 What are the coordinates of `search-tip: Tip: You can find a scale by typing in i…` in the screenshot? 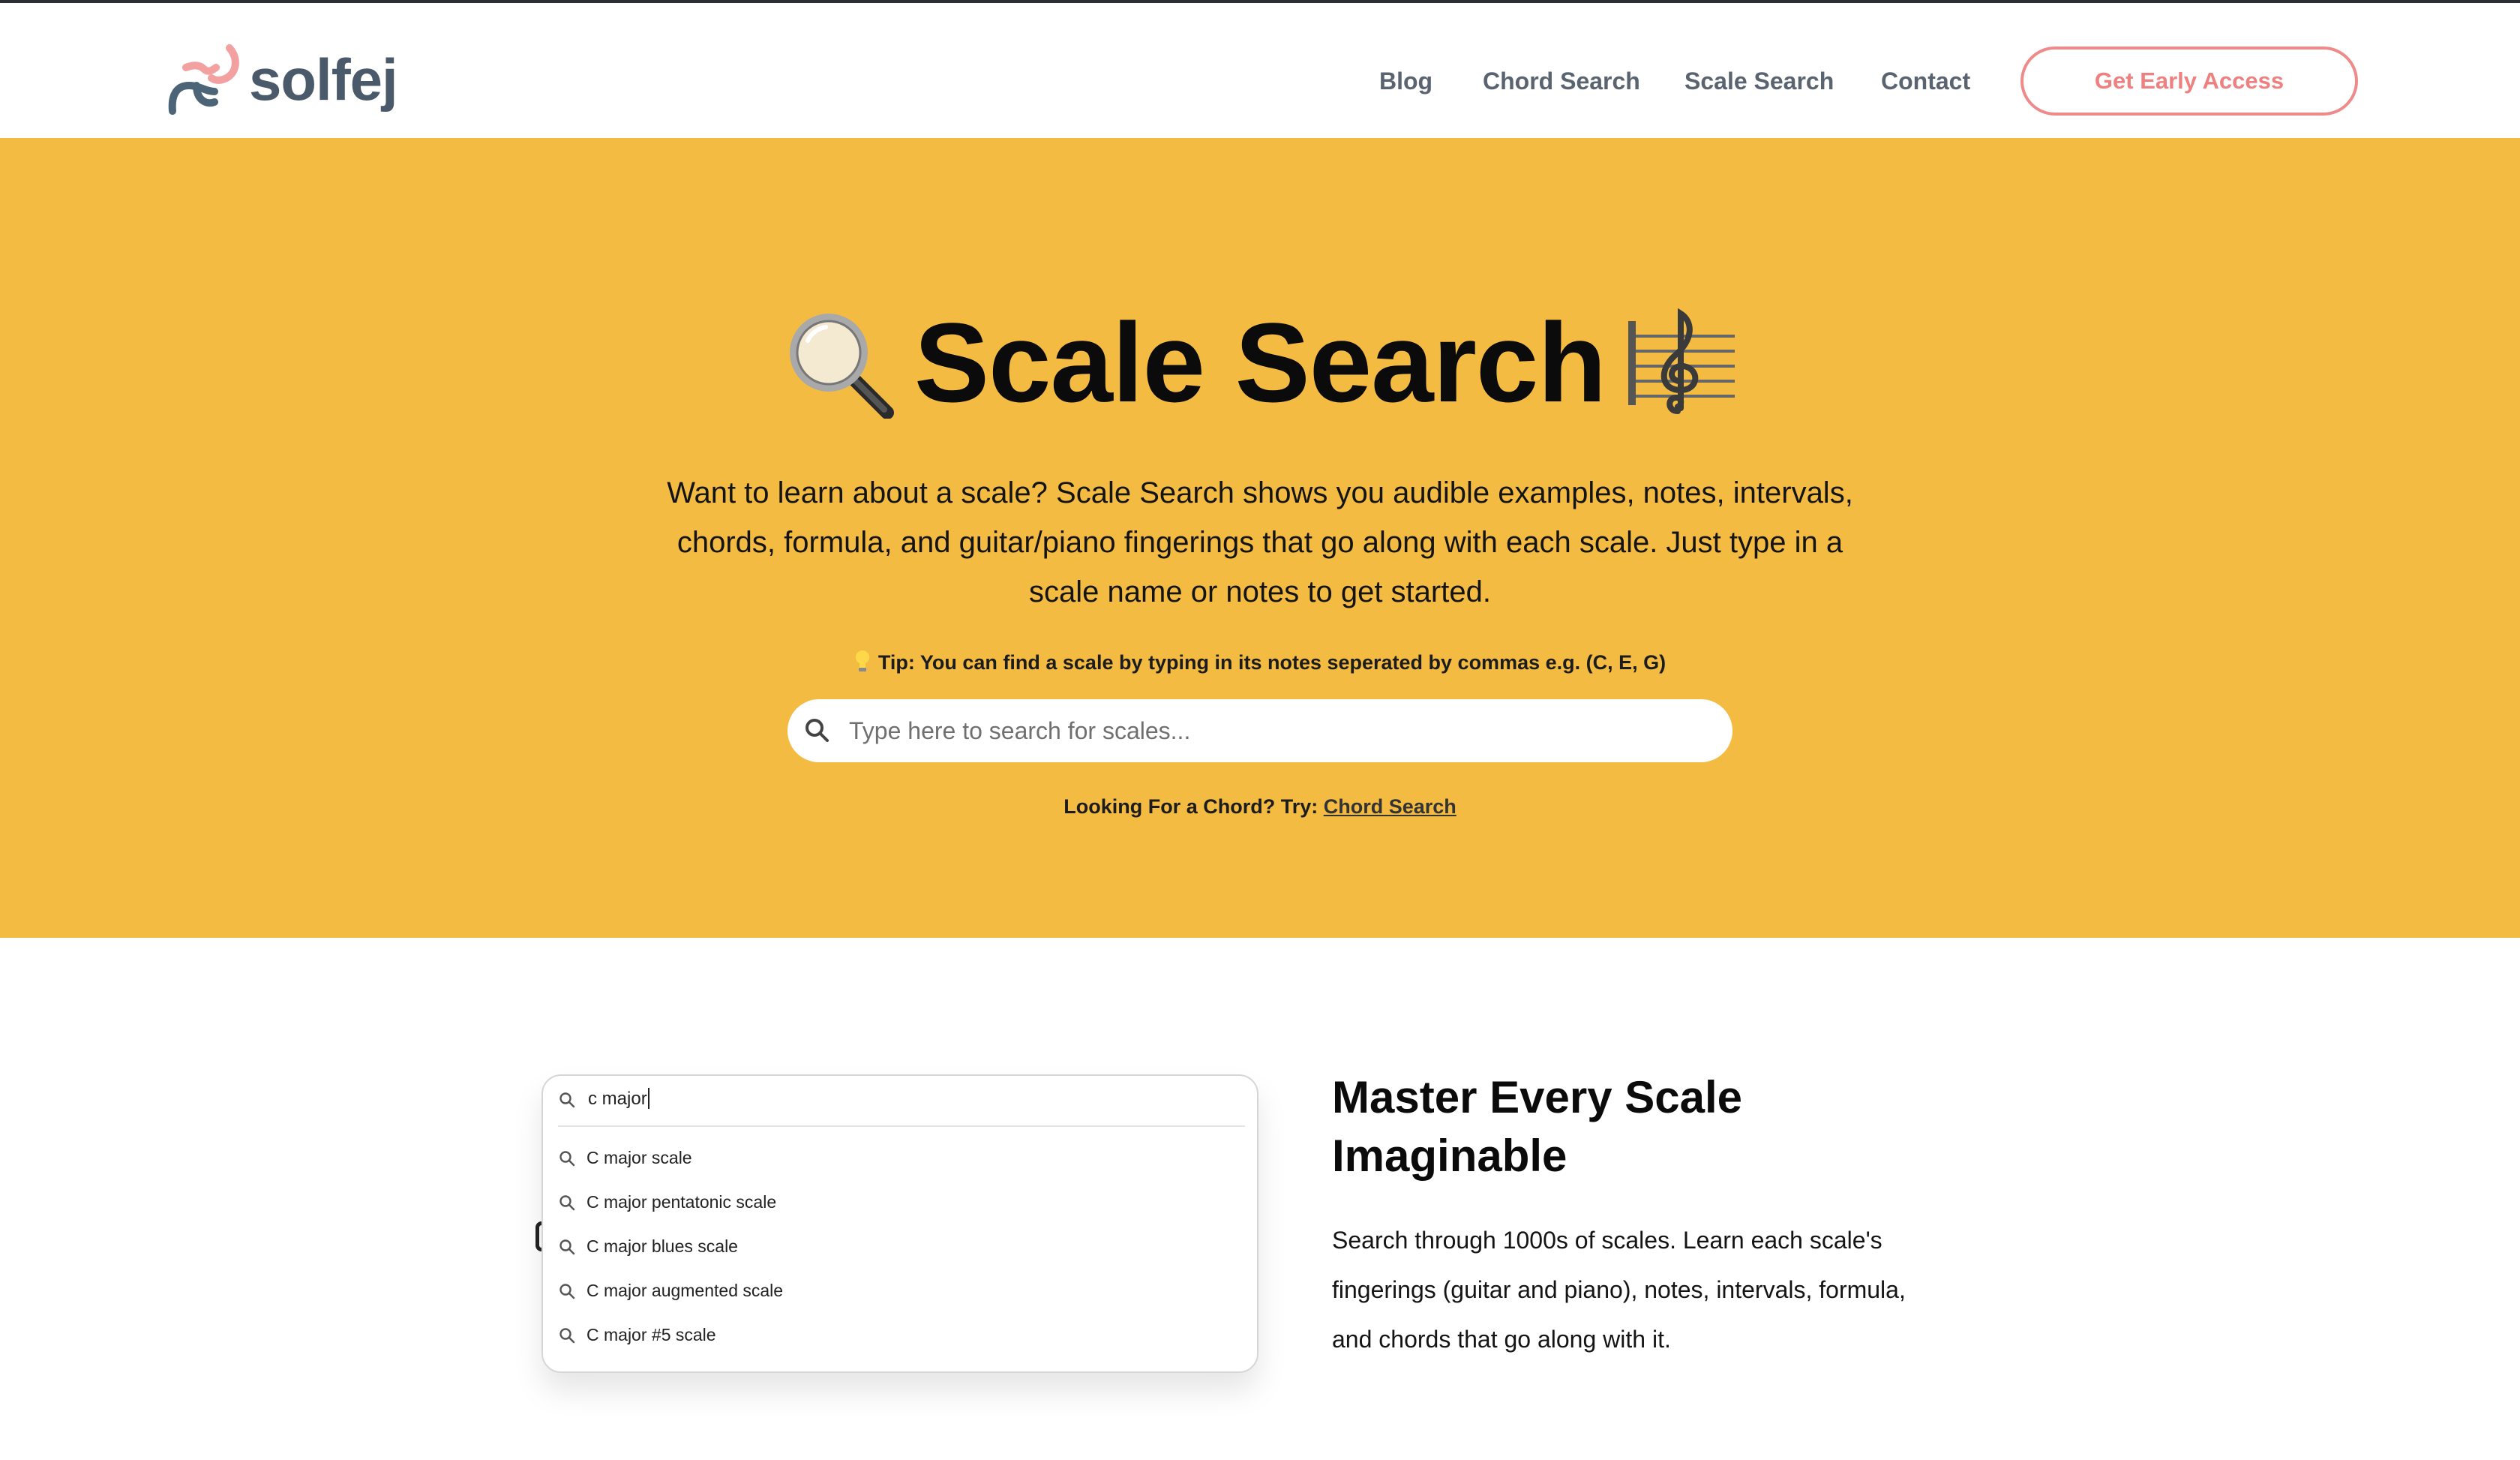 It's located at (1260, 662).